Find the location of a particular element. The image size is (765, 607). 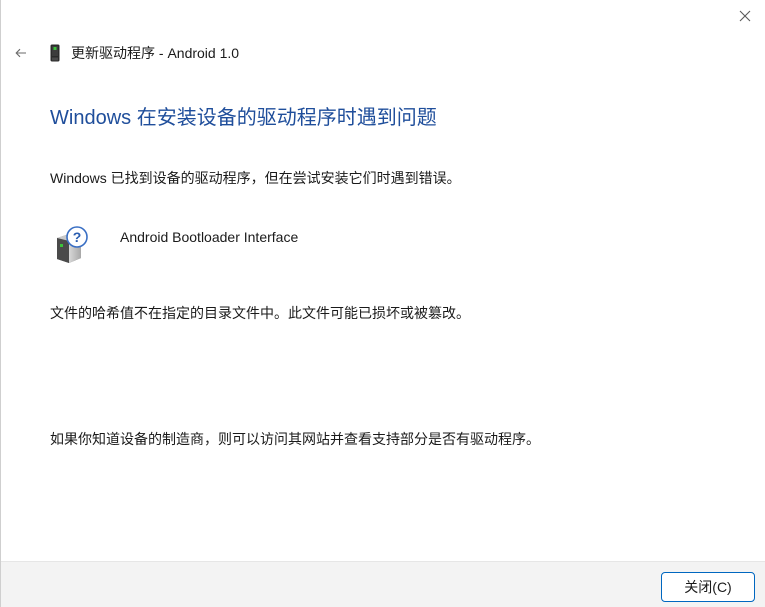

window-close-button is located at coordinates (745, 16).